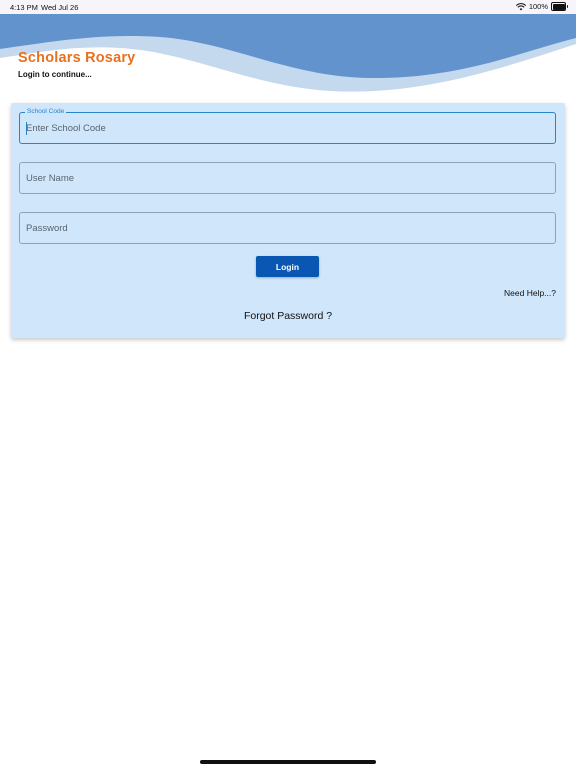 The image size is (576, 768). I want to click on login-button: Login, so click(287, 266).